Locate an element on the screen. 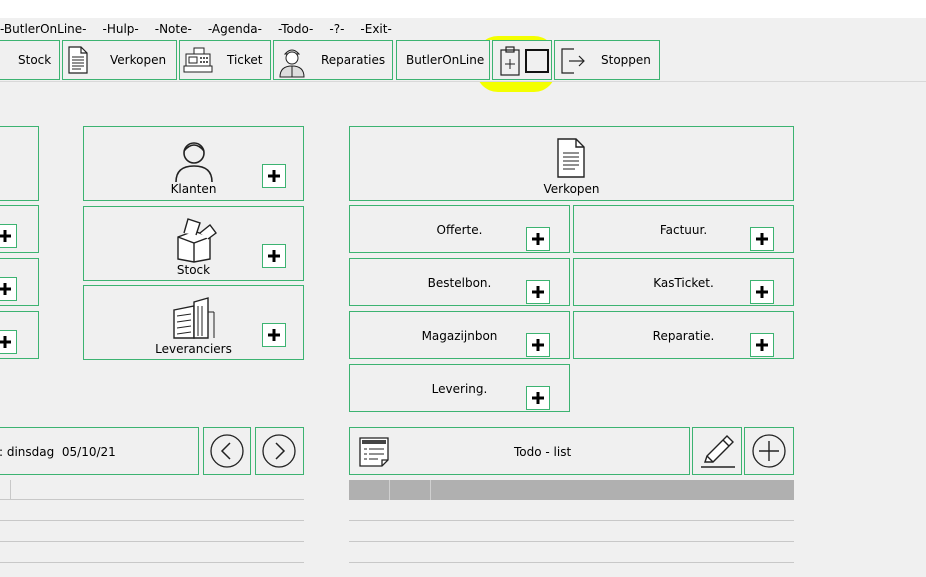 The width and height of the screenshot is (926, 577). menu-butleronline: -ButlerOnLine- is located at coordinates (43, 29).